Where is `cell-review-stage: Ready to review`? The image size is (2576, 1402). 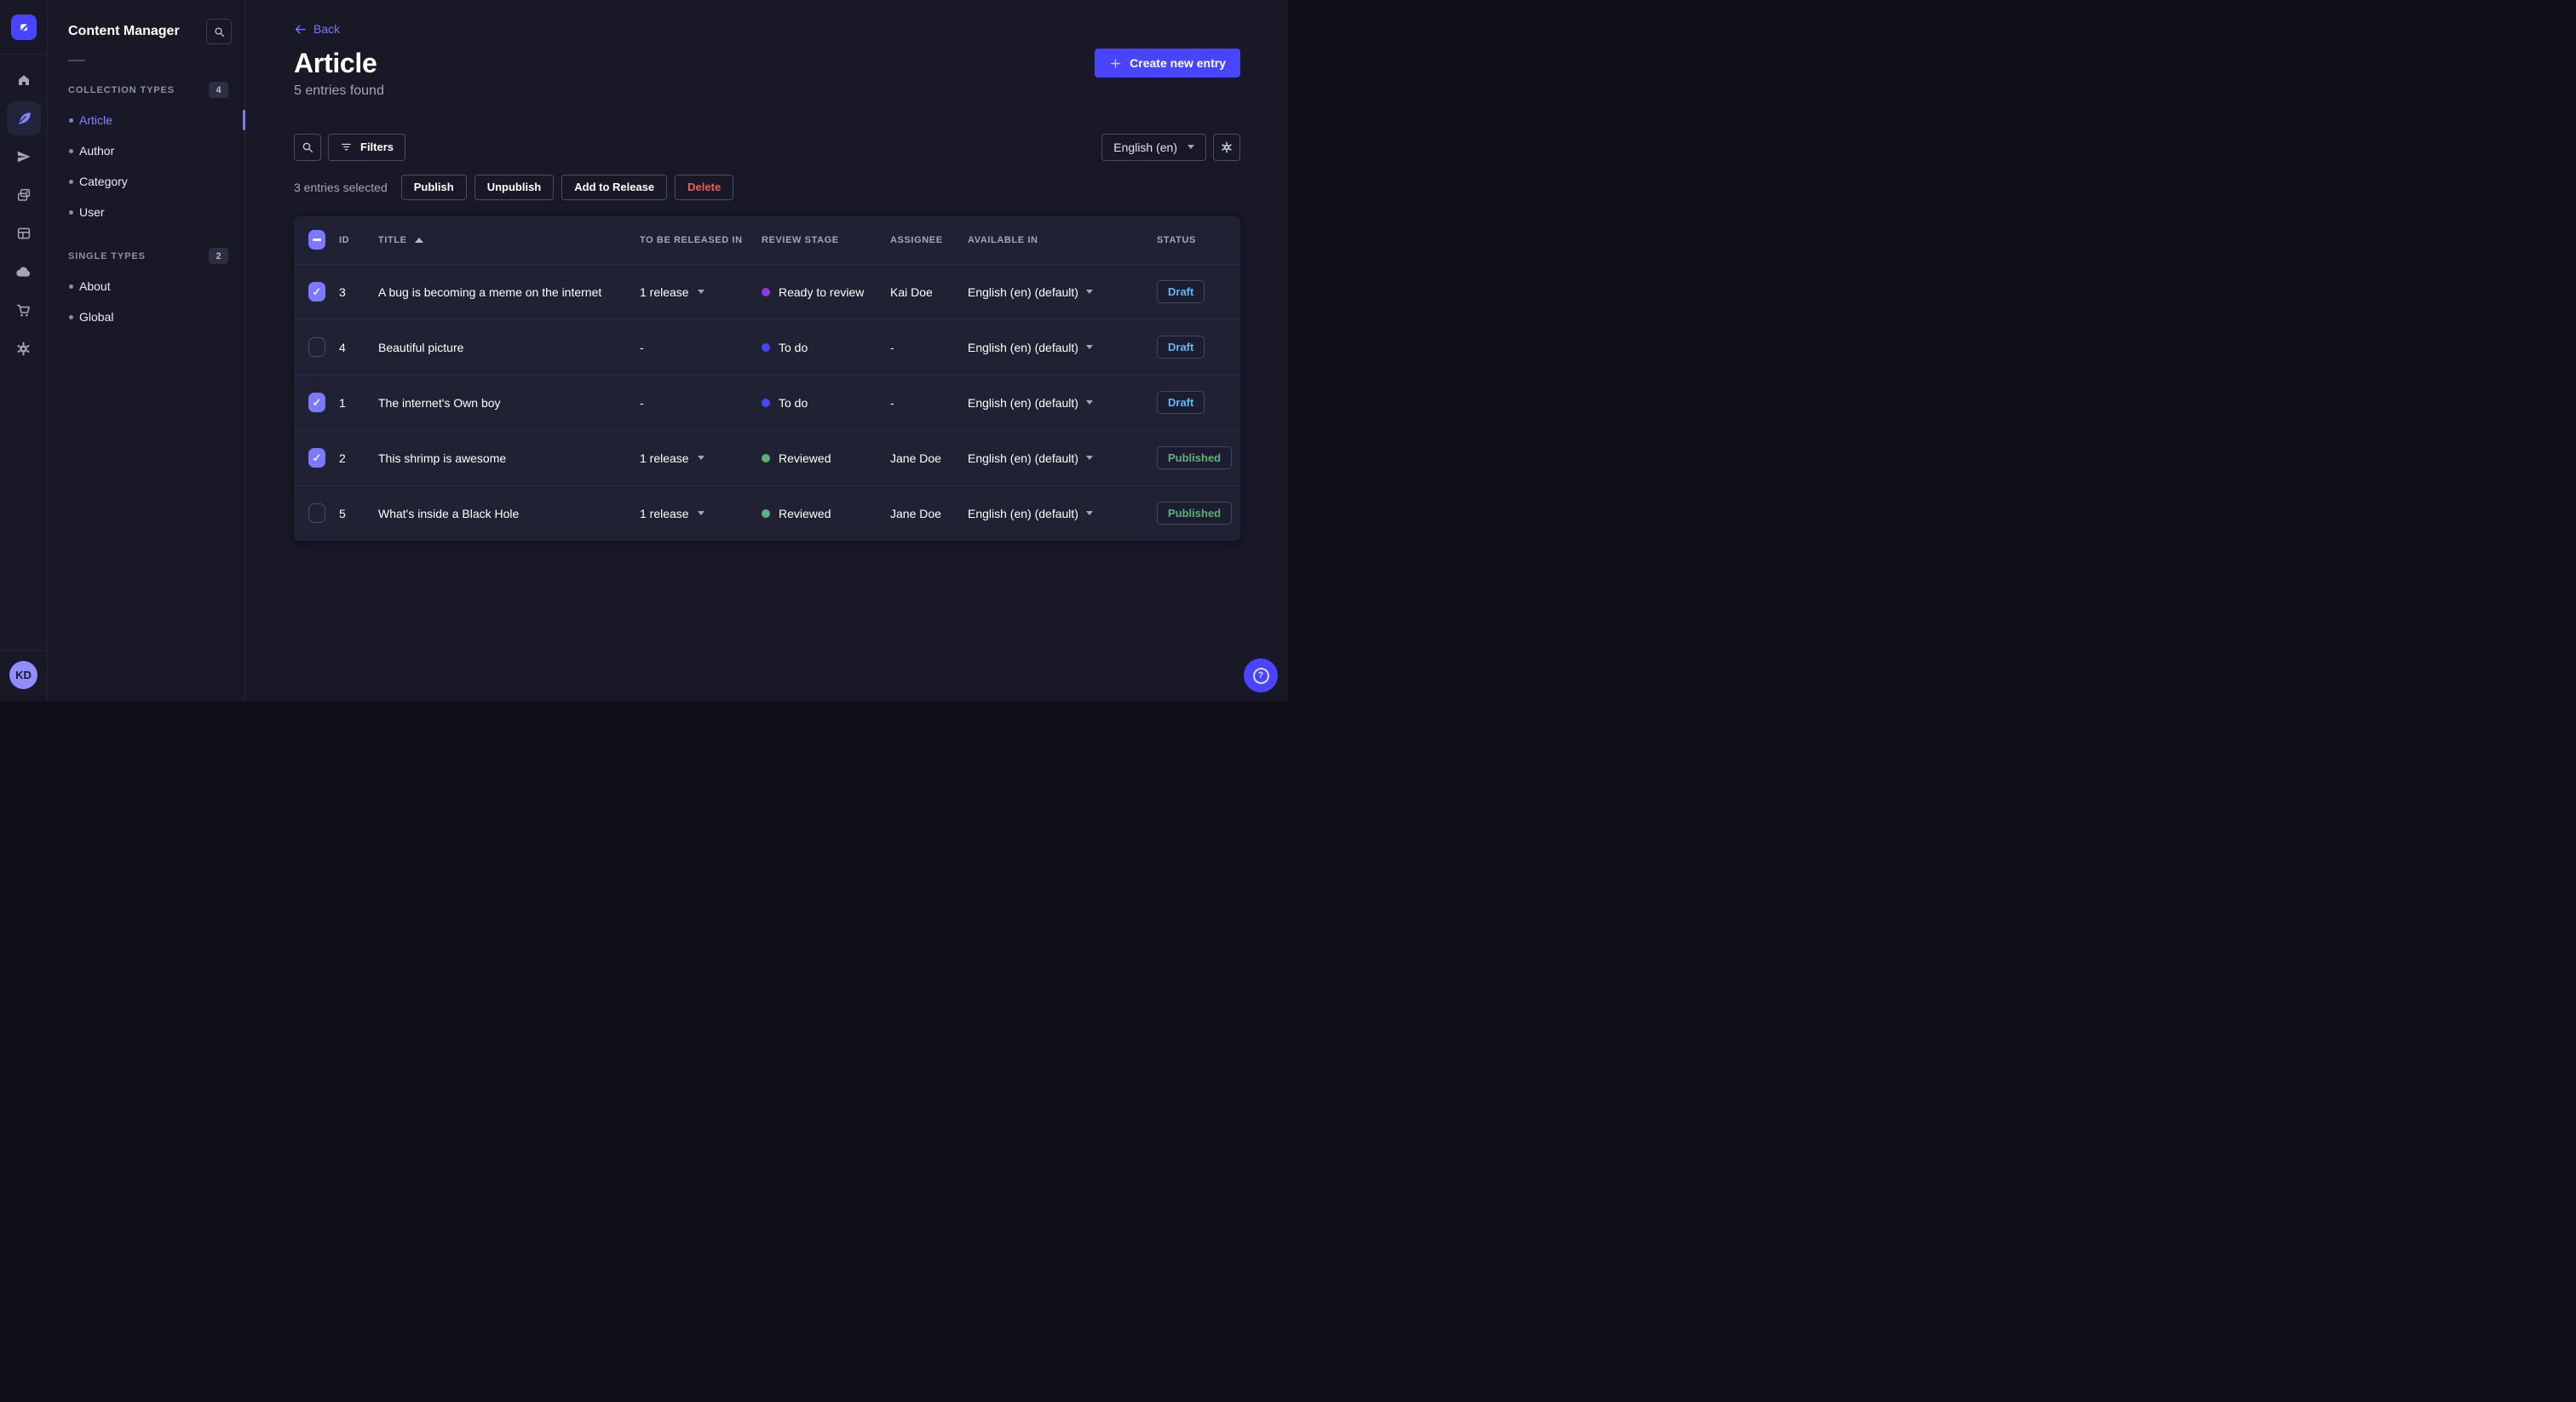 cell-review-stage: Ready to review is located at coordinates (826, 292).